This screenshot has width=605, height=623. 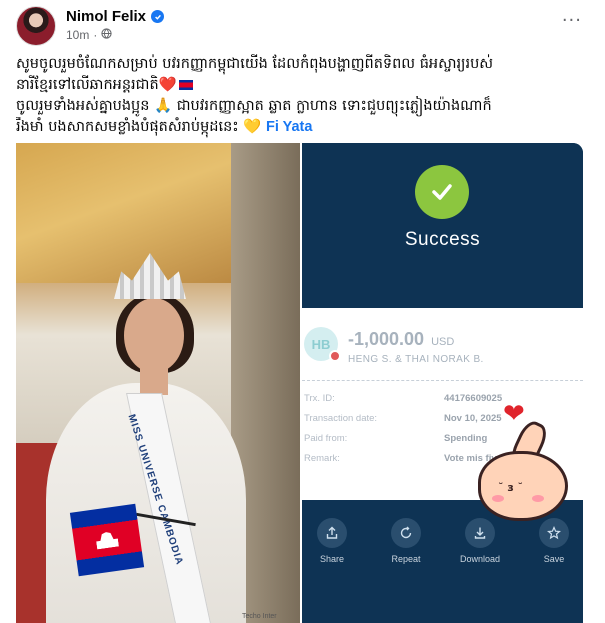 What do you see at coordinates (416, 359) in the screenshot?
I see `payee-name: HENG S. & THAI NORAK B.` at bounding box center [416, 359].